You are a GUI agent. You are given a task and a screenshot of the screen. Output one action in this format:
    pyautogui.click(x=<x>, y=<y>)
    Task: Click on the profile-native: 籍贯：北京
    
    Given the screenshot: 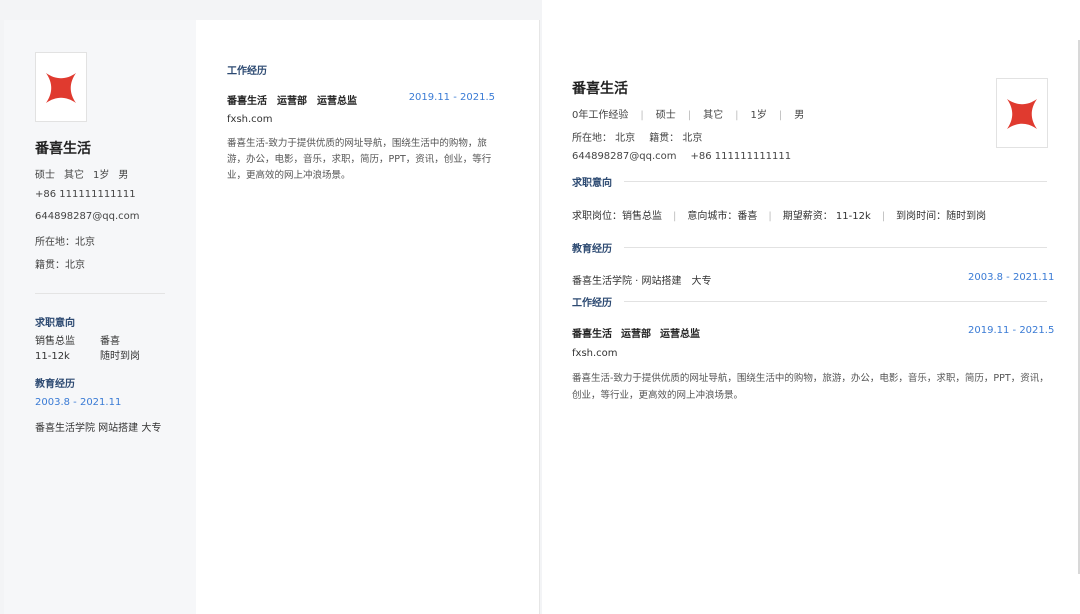 What is the action you would take?
    pyautogui.click(x=60, y=265)
    